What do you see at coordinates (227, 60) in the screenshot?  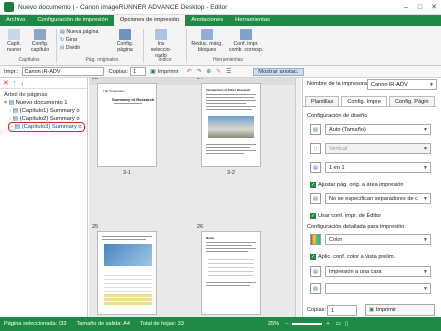 I see `group-label-tools: Herramientas` at bounding box center [227, 60].